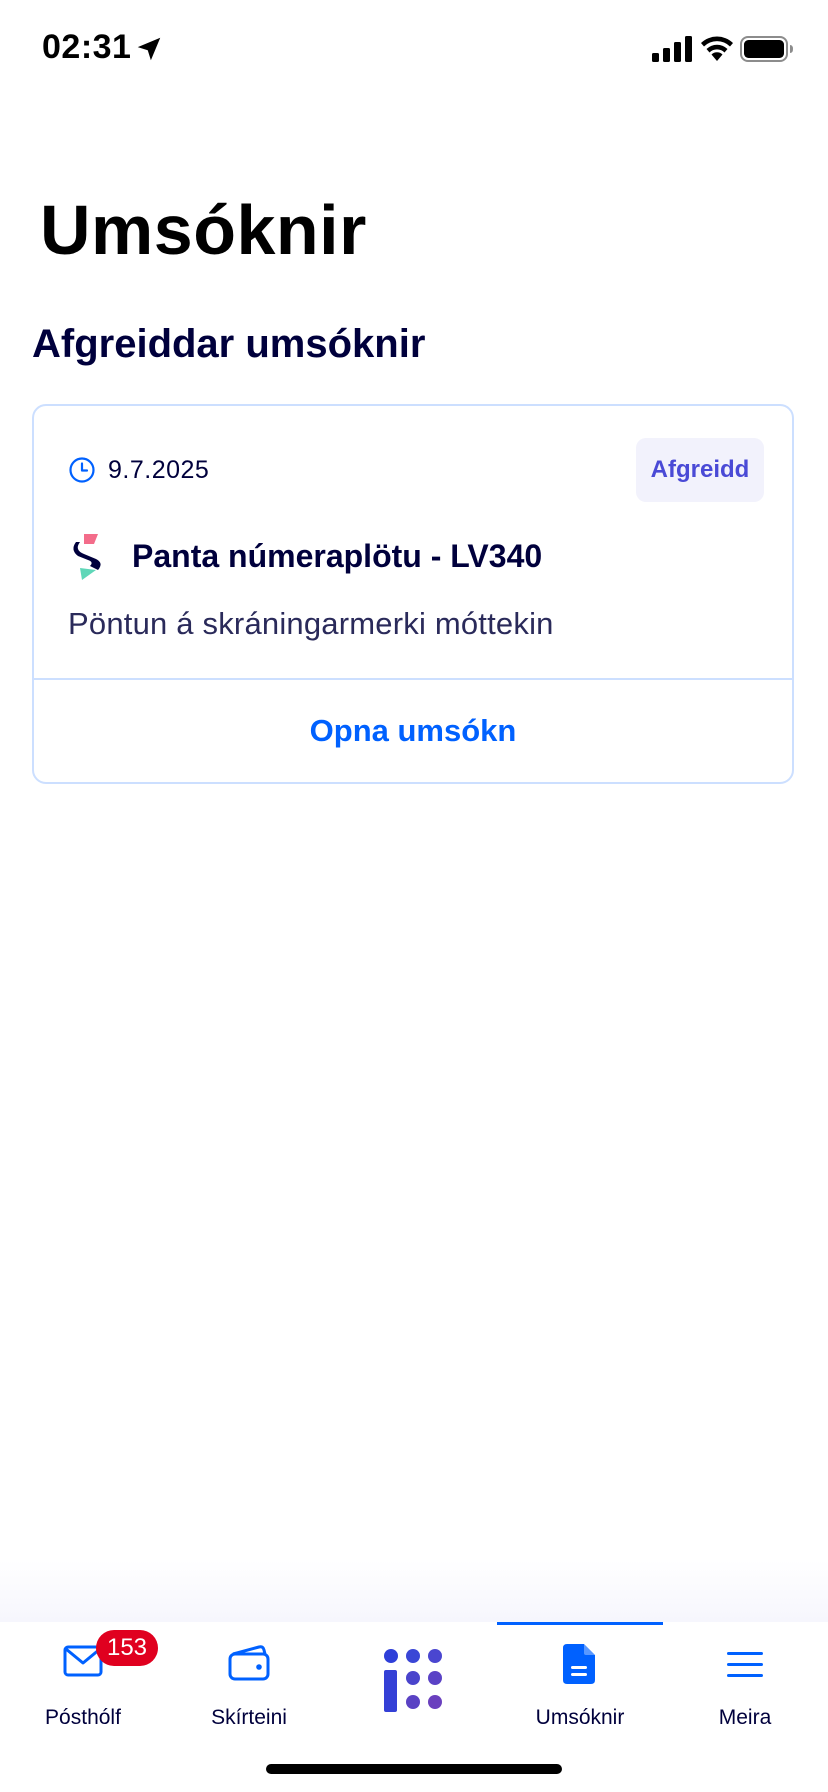 The height and width of the screenshot is (1792, 828). I want to click on menu-icon, so click(745, 1664).